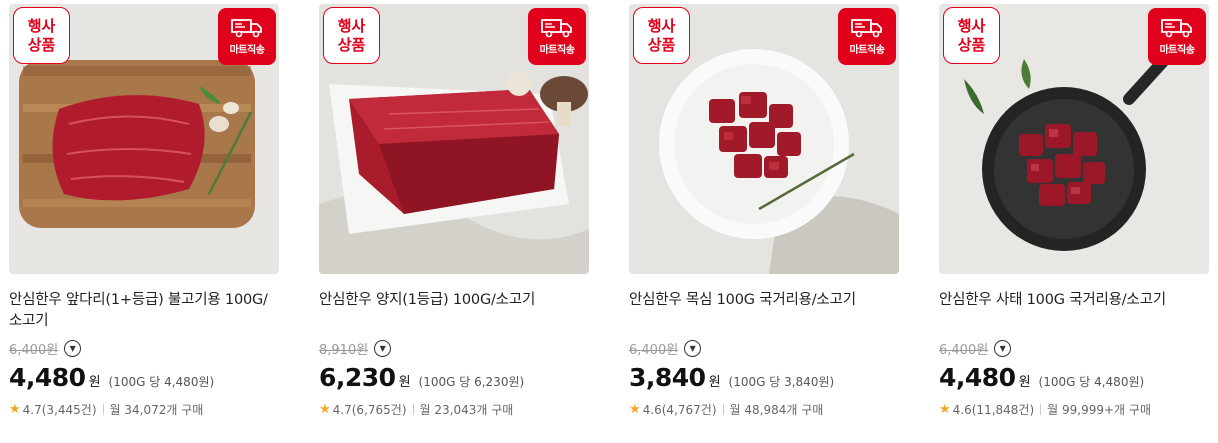 The height and width of the screenshot is (443, 1218). What do you see at coordinates (454, 300) in the screenshot?
I see `product-name: 안심한우 양지(1등급) 100G/소고기` at bounding box center [454, 300].